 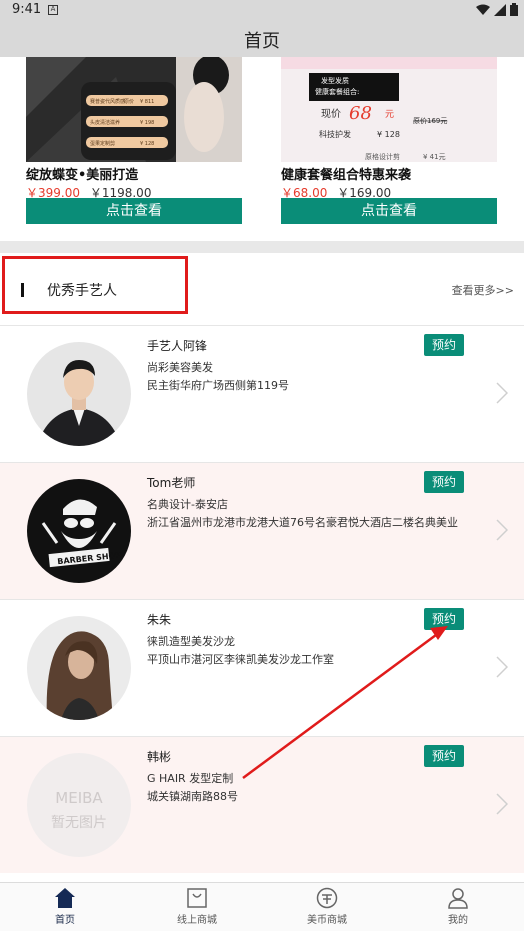 What do you see at coordinates (262, 286) in the screenshot?
I see `section-header: 优秀手艺人 查看更多>>` at bounding box center [262, 286].